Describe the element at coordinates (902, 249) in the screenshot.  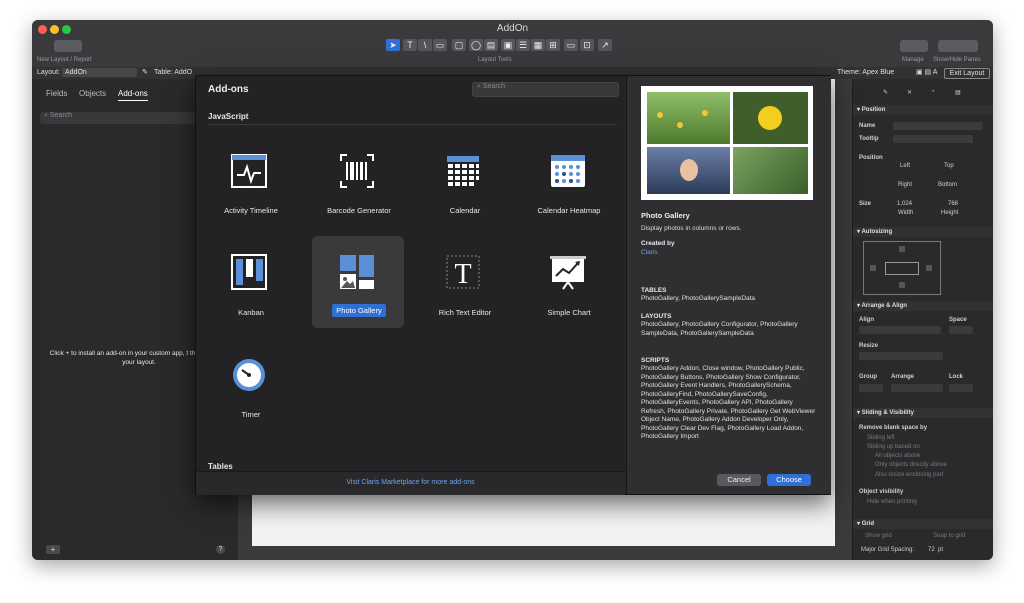
I see `anchor-top` at that location.